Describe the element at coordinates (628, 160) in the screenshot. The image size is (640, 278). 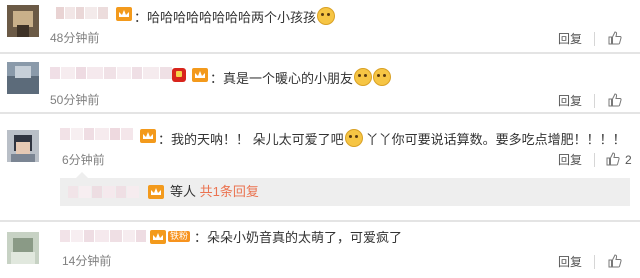
I see `like-count: 2` at that location.